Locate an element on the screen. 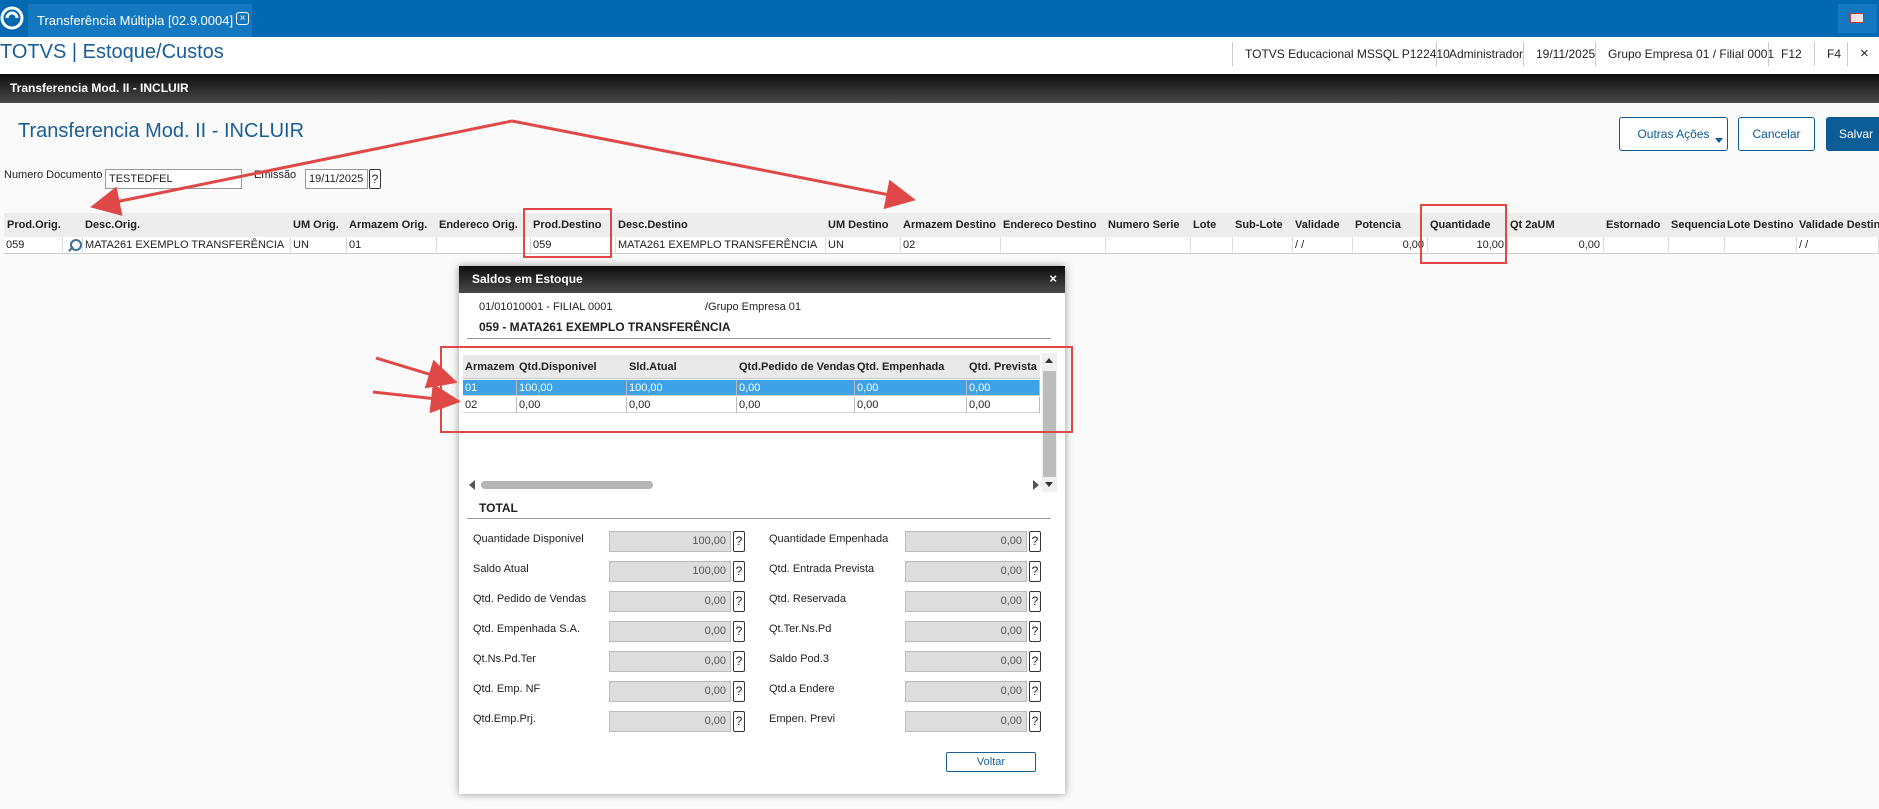 The width and height of the screenshot is (1879, 809). scroll-down-icon is located at coordinates (1049, 484).